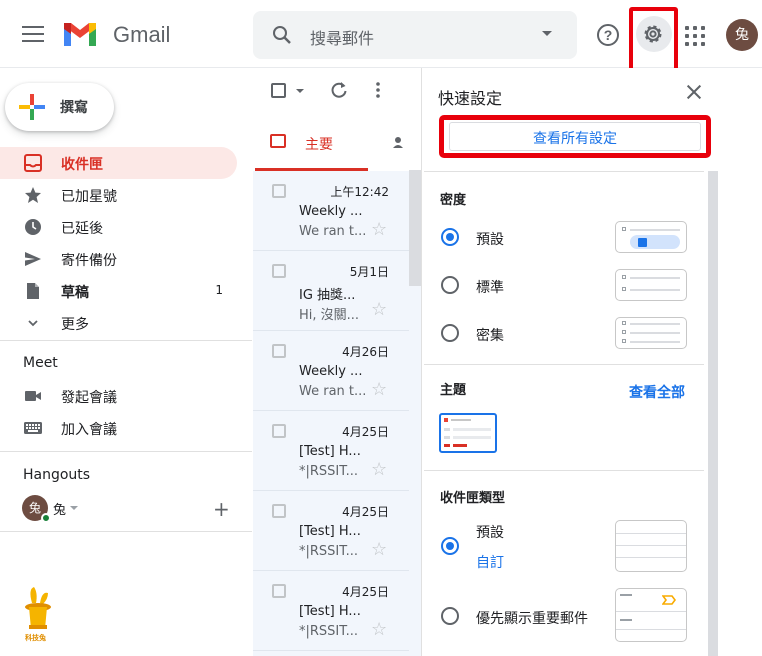 Image resolution: width=762 pixels, height=656 pixels. I want to click on theme-title: 主題, so click(453, 390).